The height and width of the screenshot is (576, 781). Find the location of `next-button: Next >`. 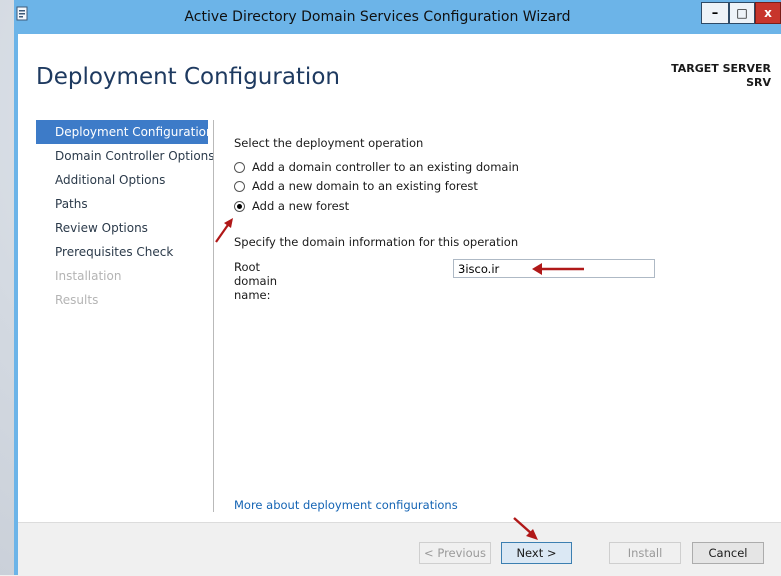

next-button: Next > is located at coordinates (536, 553).